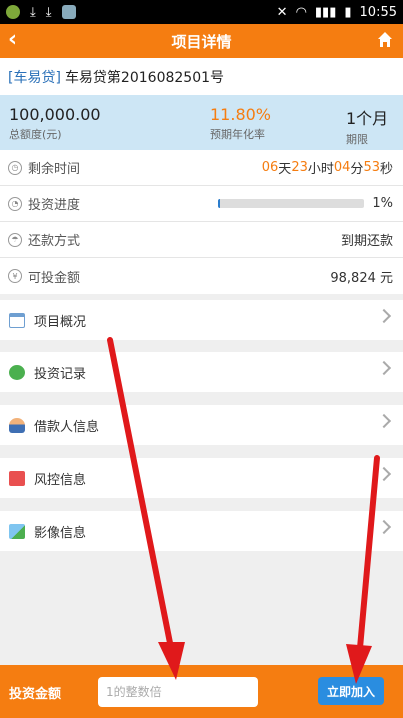  What do you see at coordinates (201, 12) in the screenshot?
I see `status-bar: ⤓ ⤓ ✕ ◠ ▮▮▮ ▮ 10:55` at bounding box center [201, 12].